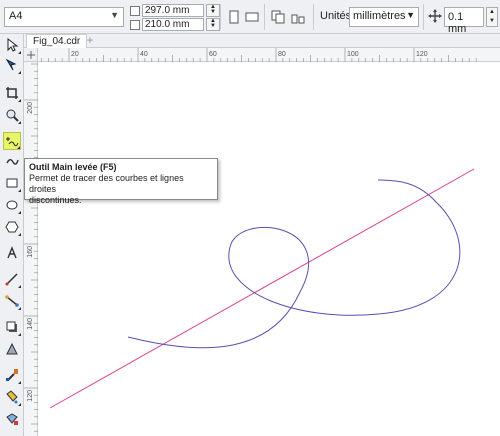 This screenshot has width=500, height=436. Describe the element at coordinates (353, 54) in the screenshot. I see `ruler-label: 100` at that location.